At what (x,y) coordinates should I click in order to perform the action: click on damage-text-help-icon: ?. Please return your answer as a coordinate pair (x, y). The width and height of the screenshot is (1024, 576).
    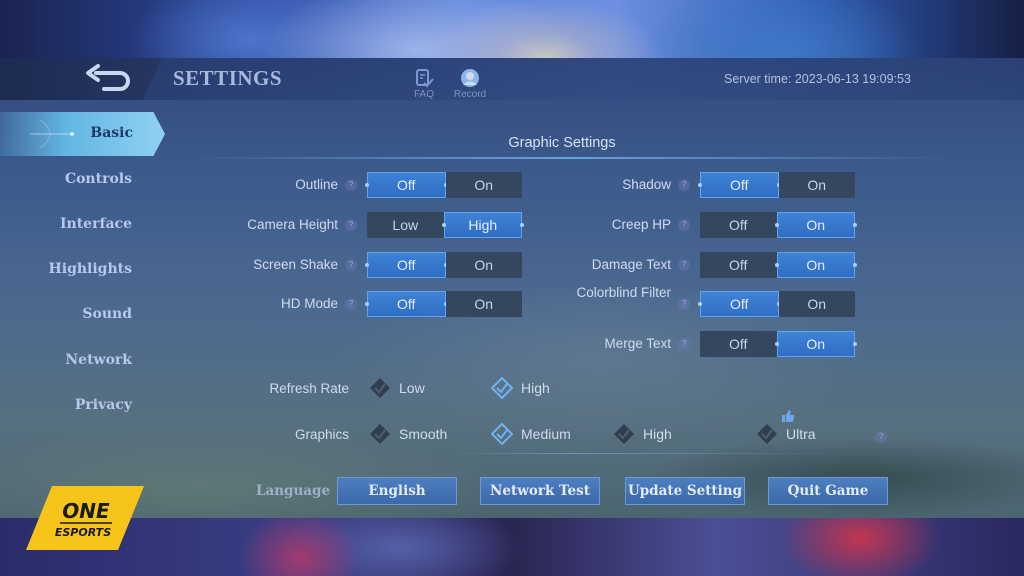
    Looking at the image, I should click on (684, 265).